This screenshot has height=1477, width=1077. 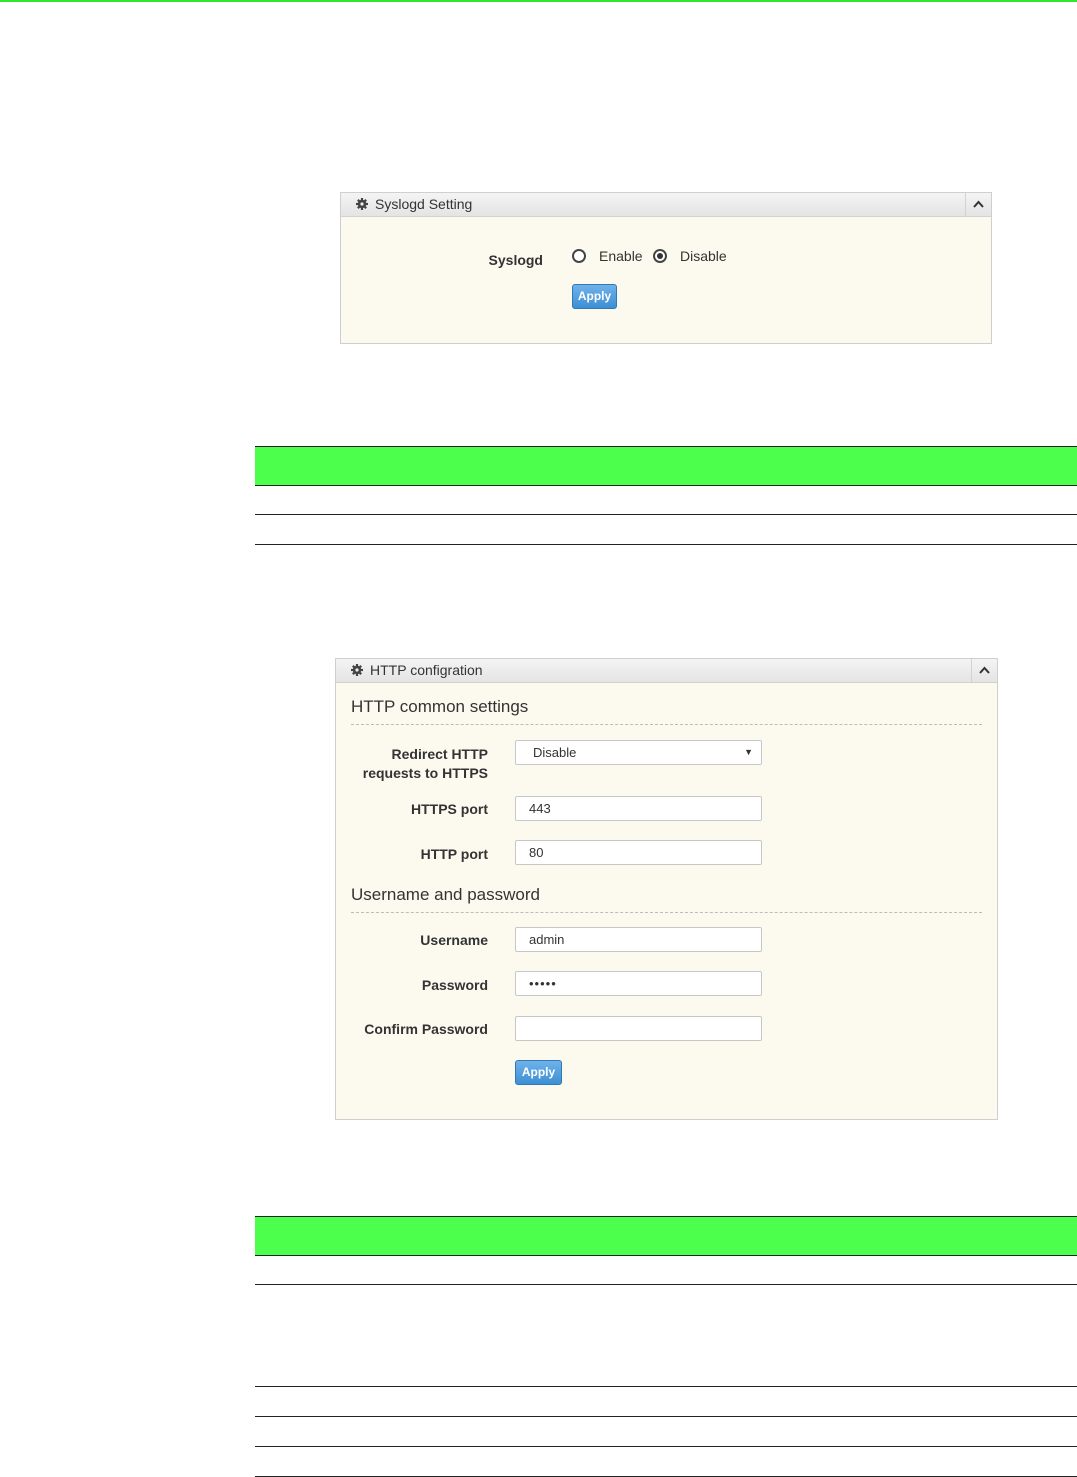 What do you see at coordinates (638, 939) in the screenshot?
I see `username-input: admin` at bounding box center [638, 939].